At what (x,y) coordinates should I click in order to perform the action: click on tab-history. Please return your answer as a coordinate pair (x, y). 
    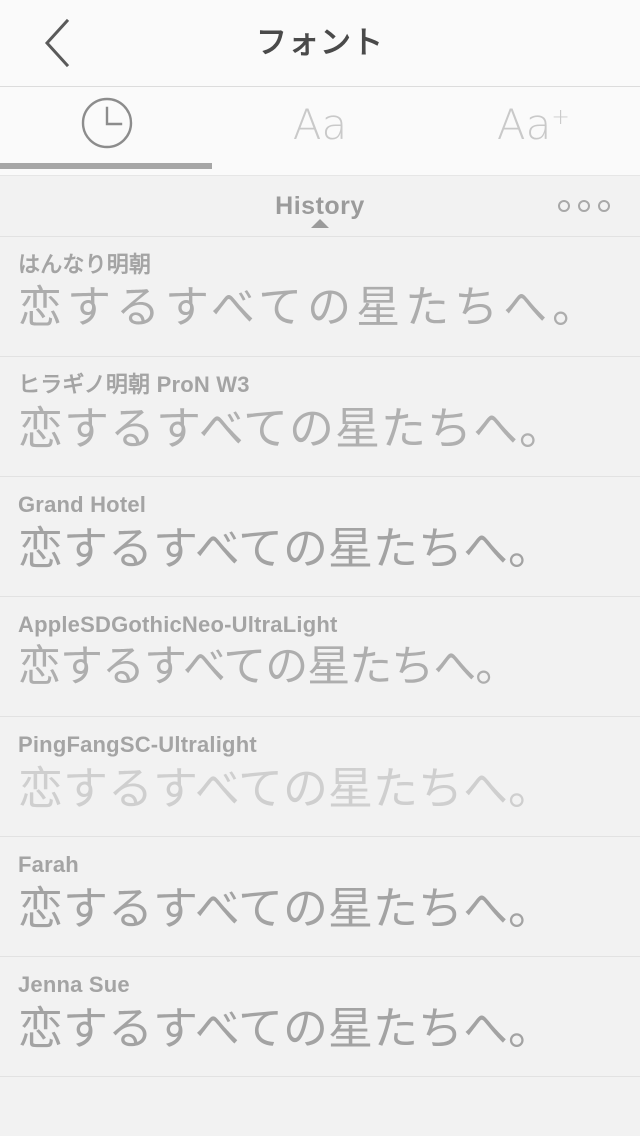
    Looking at the image, I should click on (106, 125).